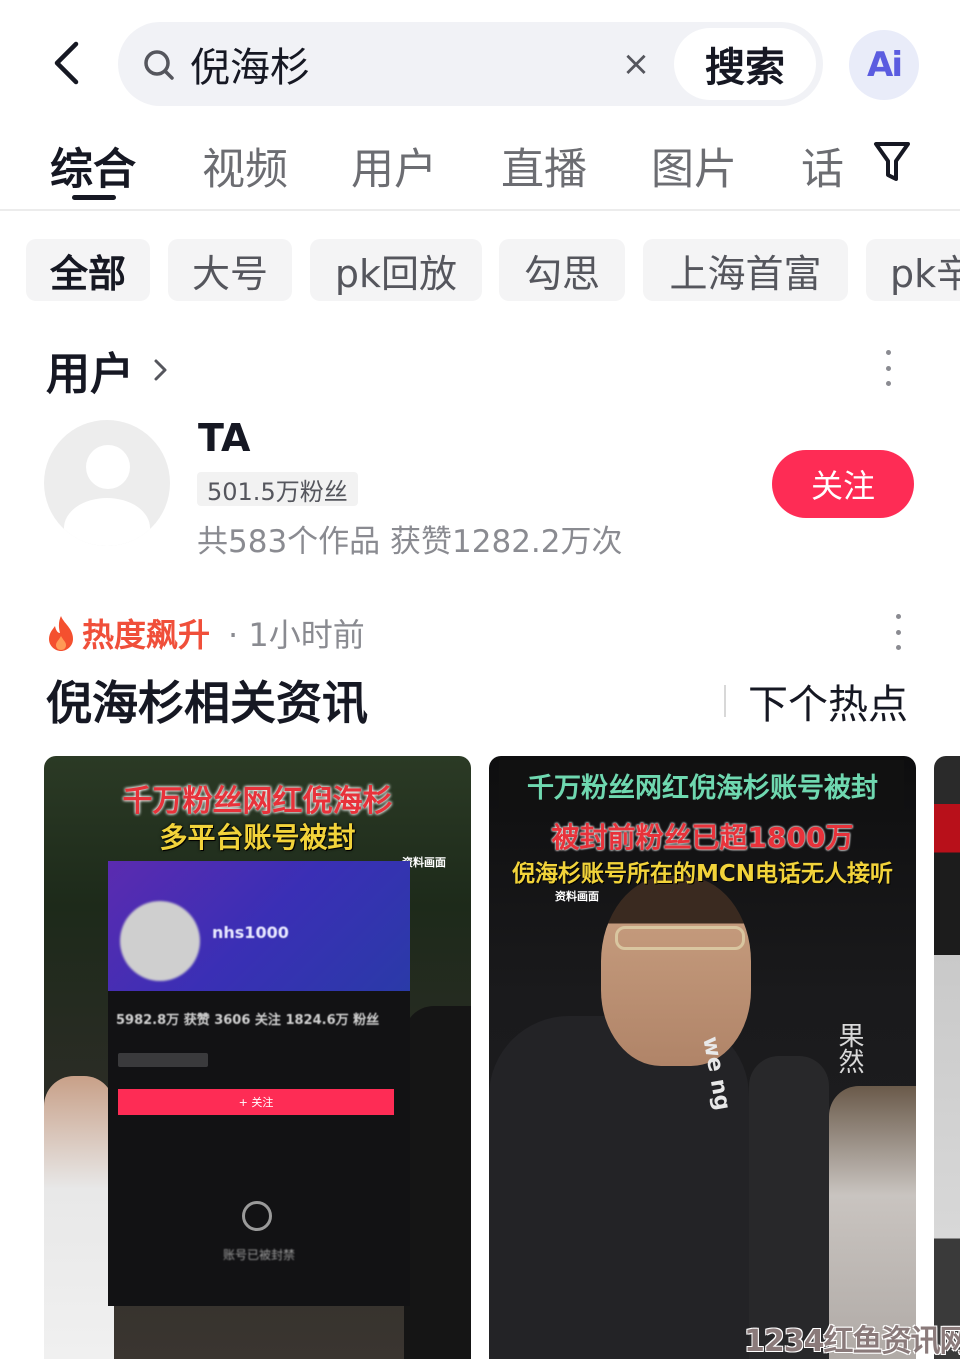  What do you see at coordinates (160, 941) in the screenshot?
I see `profile-avatar` at bounding box center [160, 941].